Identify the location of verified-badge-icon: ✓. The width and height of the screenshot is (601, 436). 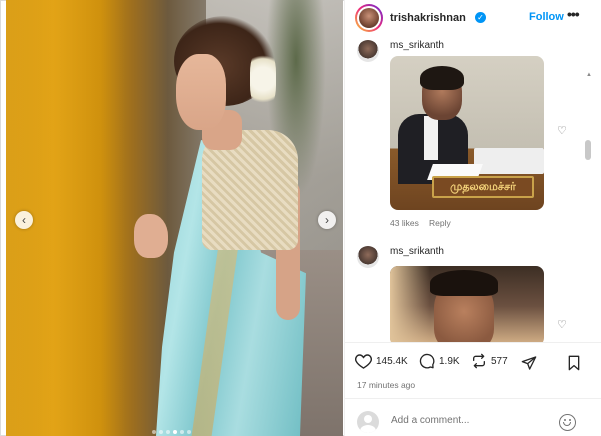
(480, 17).